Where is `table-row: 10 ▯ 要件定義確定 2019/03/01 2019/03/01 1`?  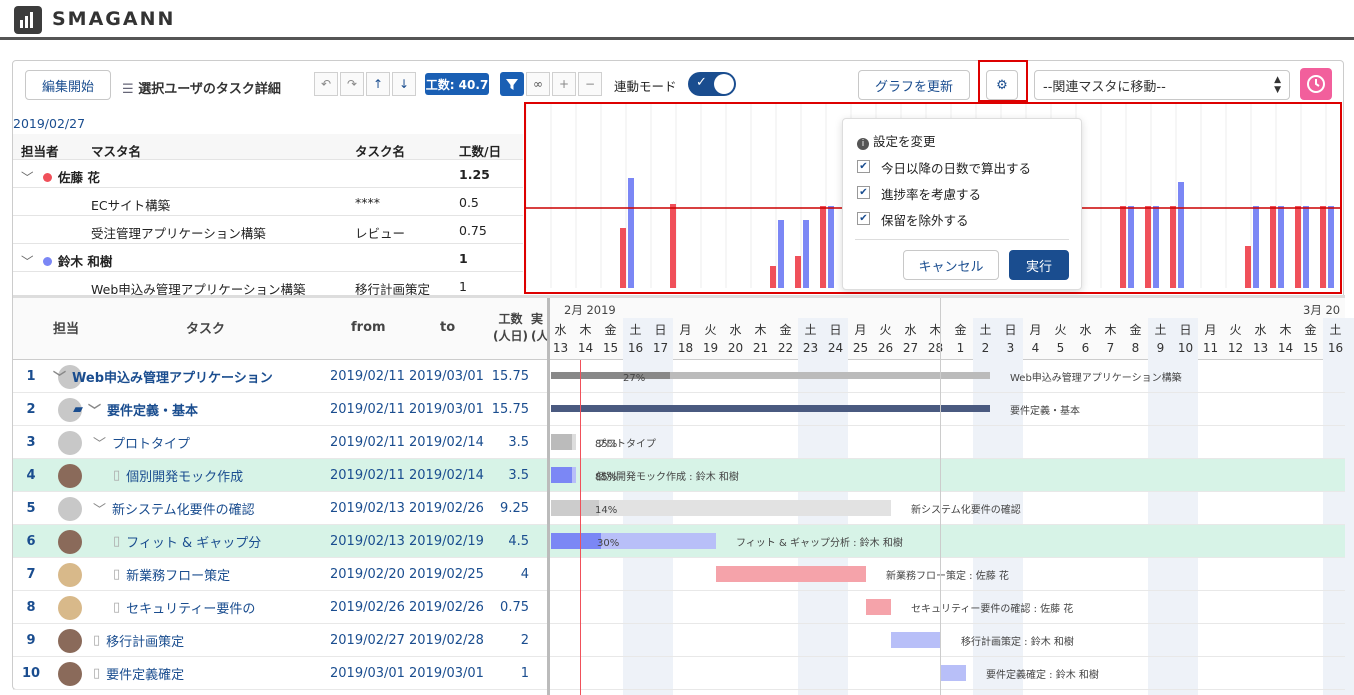
table-row: 10 ▯ 要件定義確定 2019/03/01 2019/03/01 1 is located at coordinates (679, 673).